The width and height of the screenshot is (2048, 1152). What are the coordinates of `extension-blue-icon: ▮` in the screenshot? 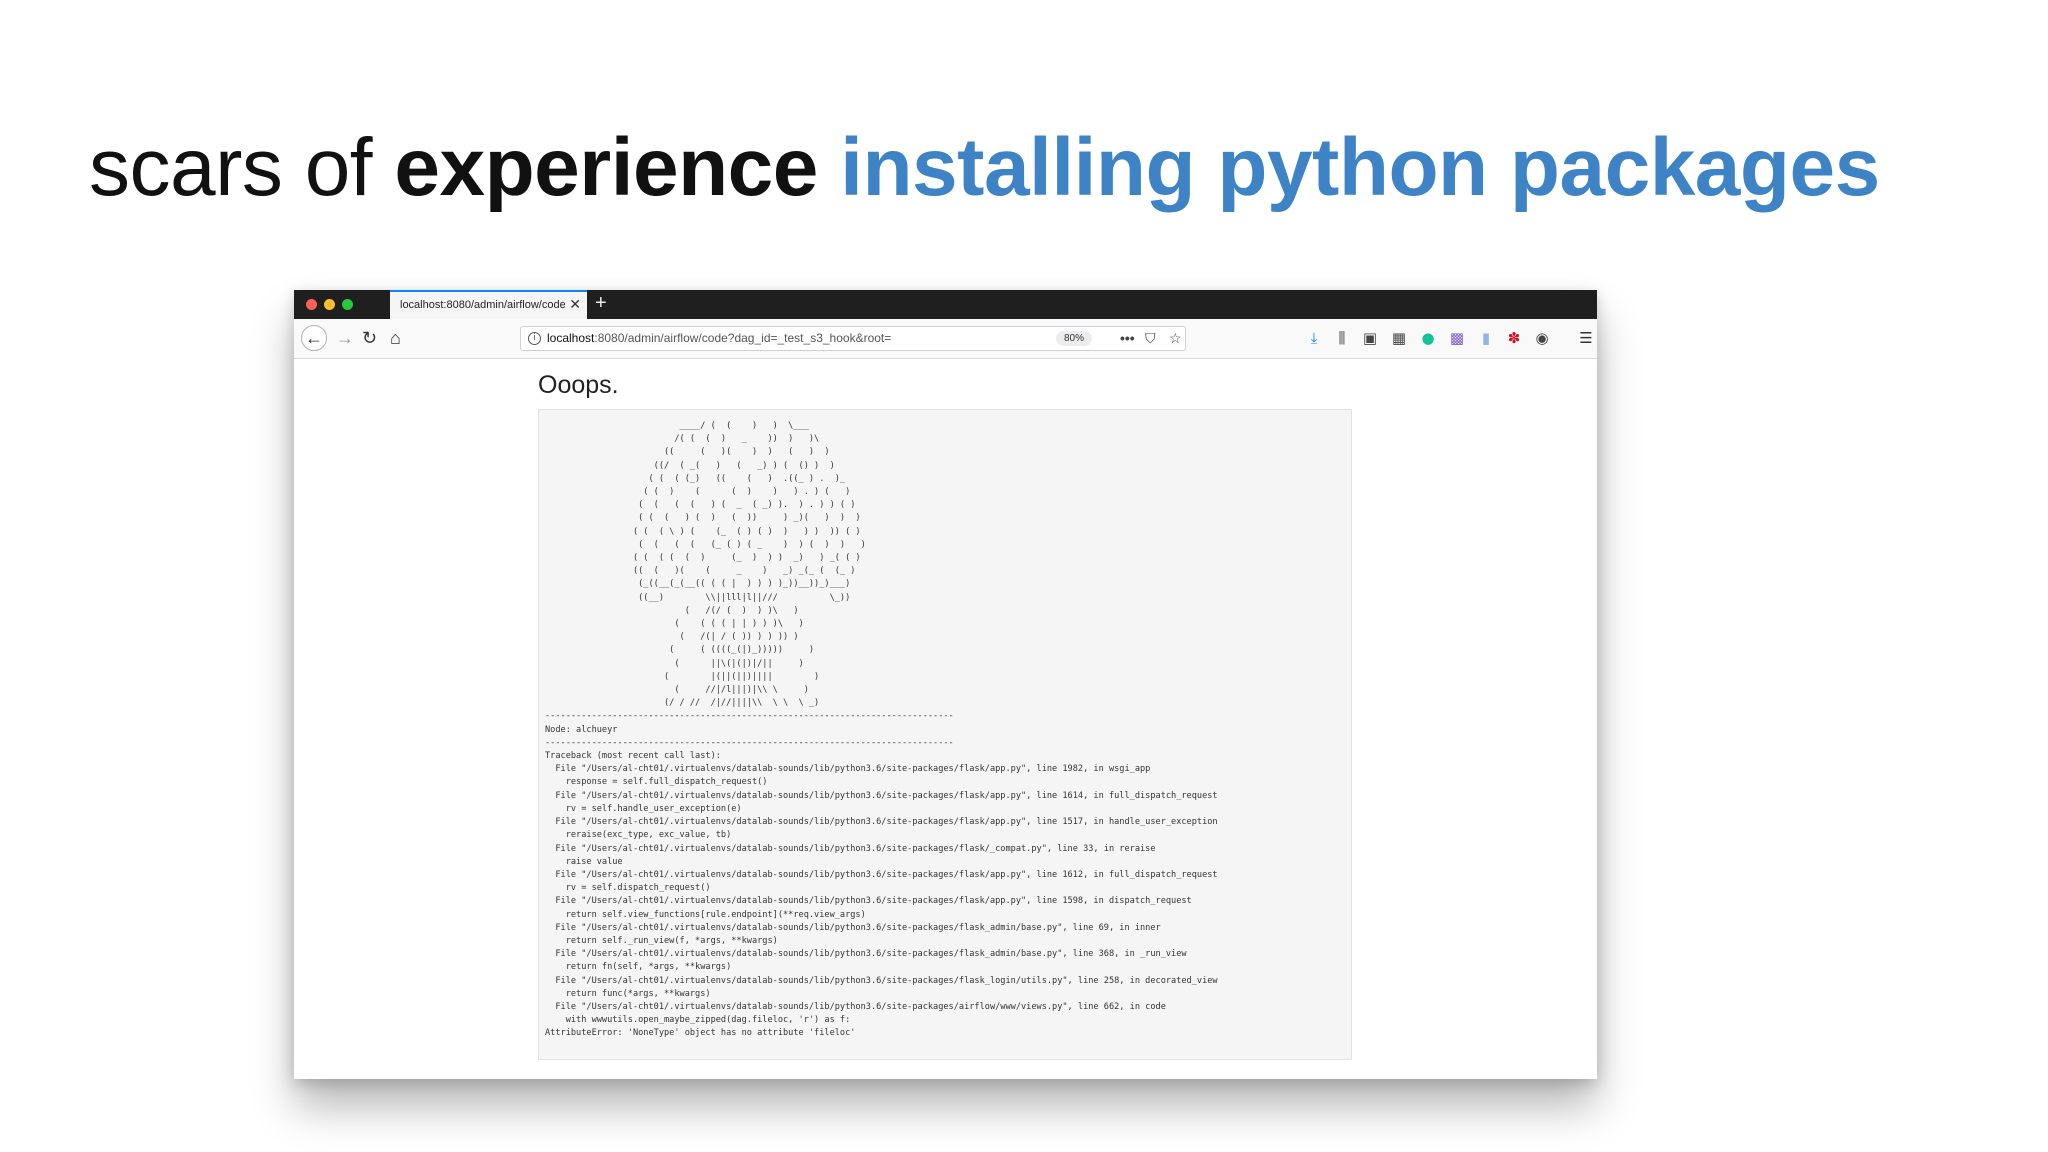 It's located at (1486, 338).